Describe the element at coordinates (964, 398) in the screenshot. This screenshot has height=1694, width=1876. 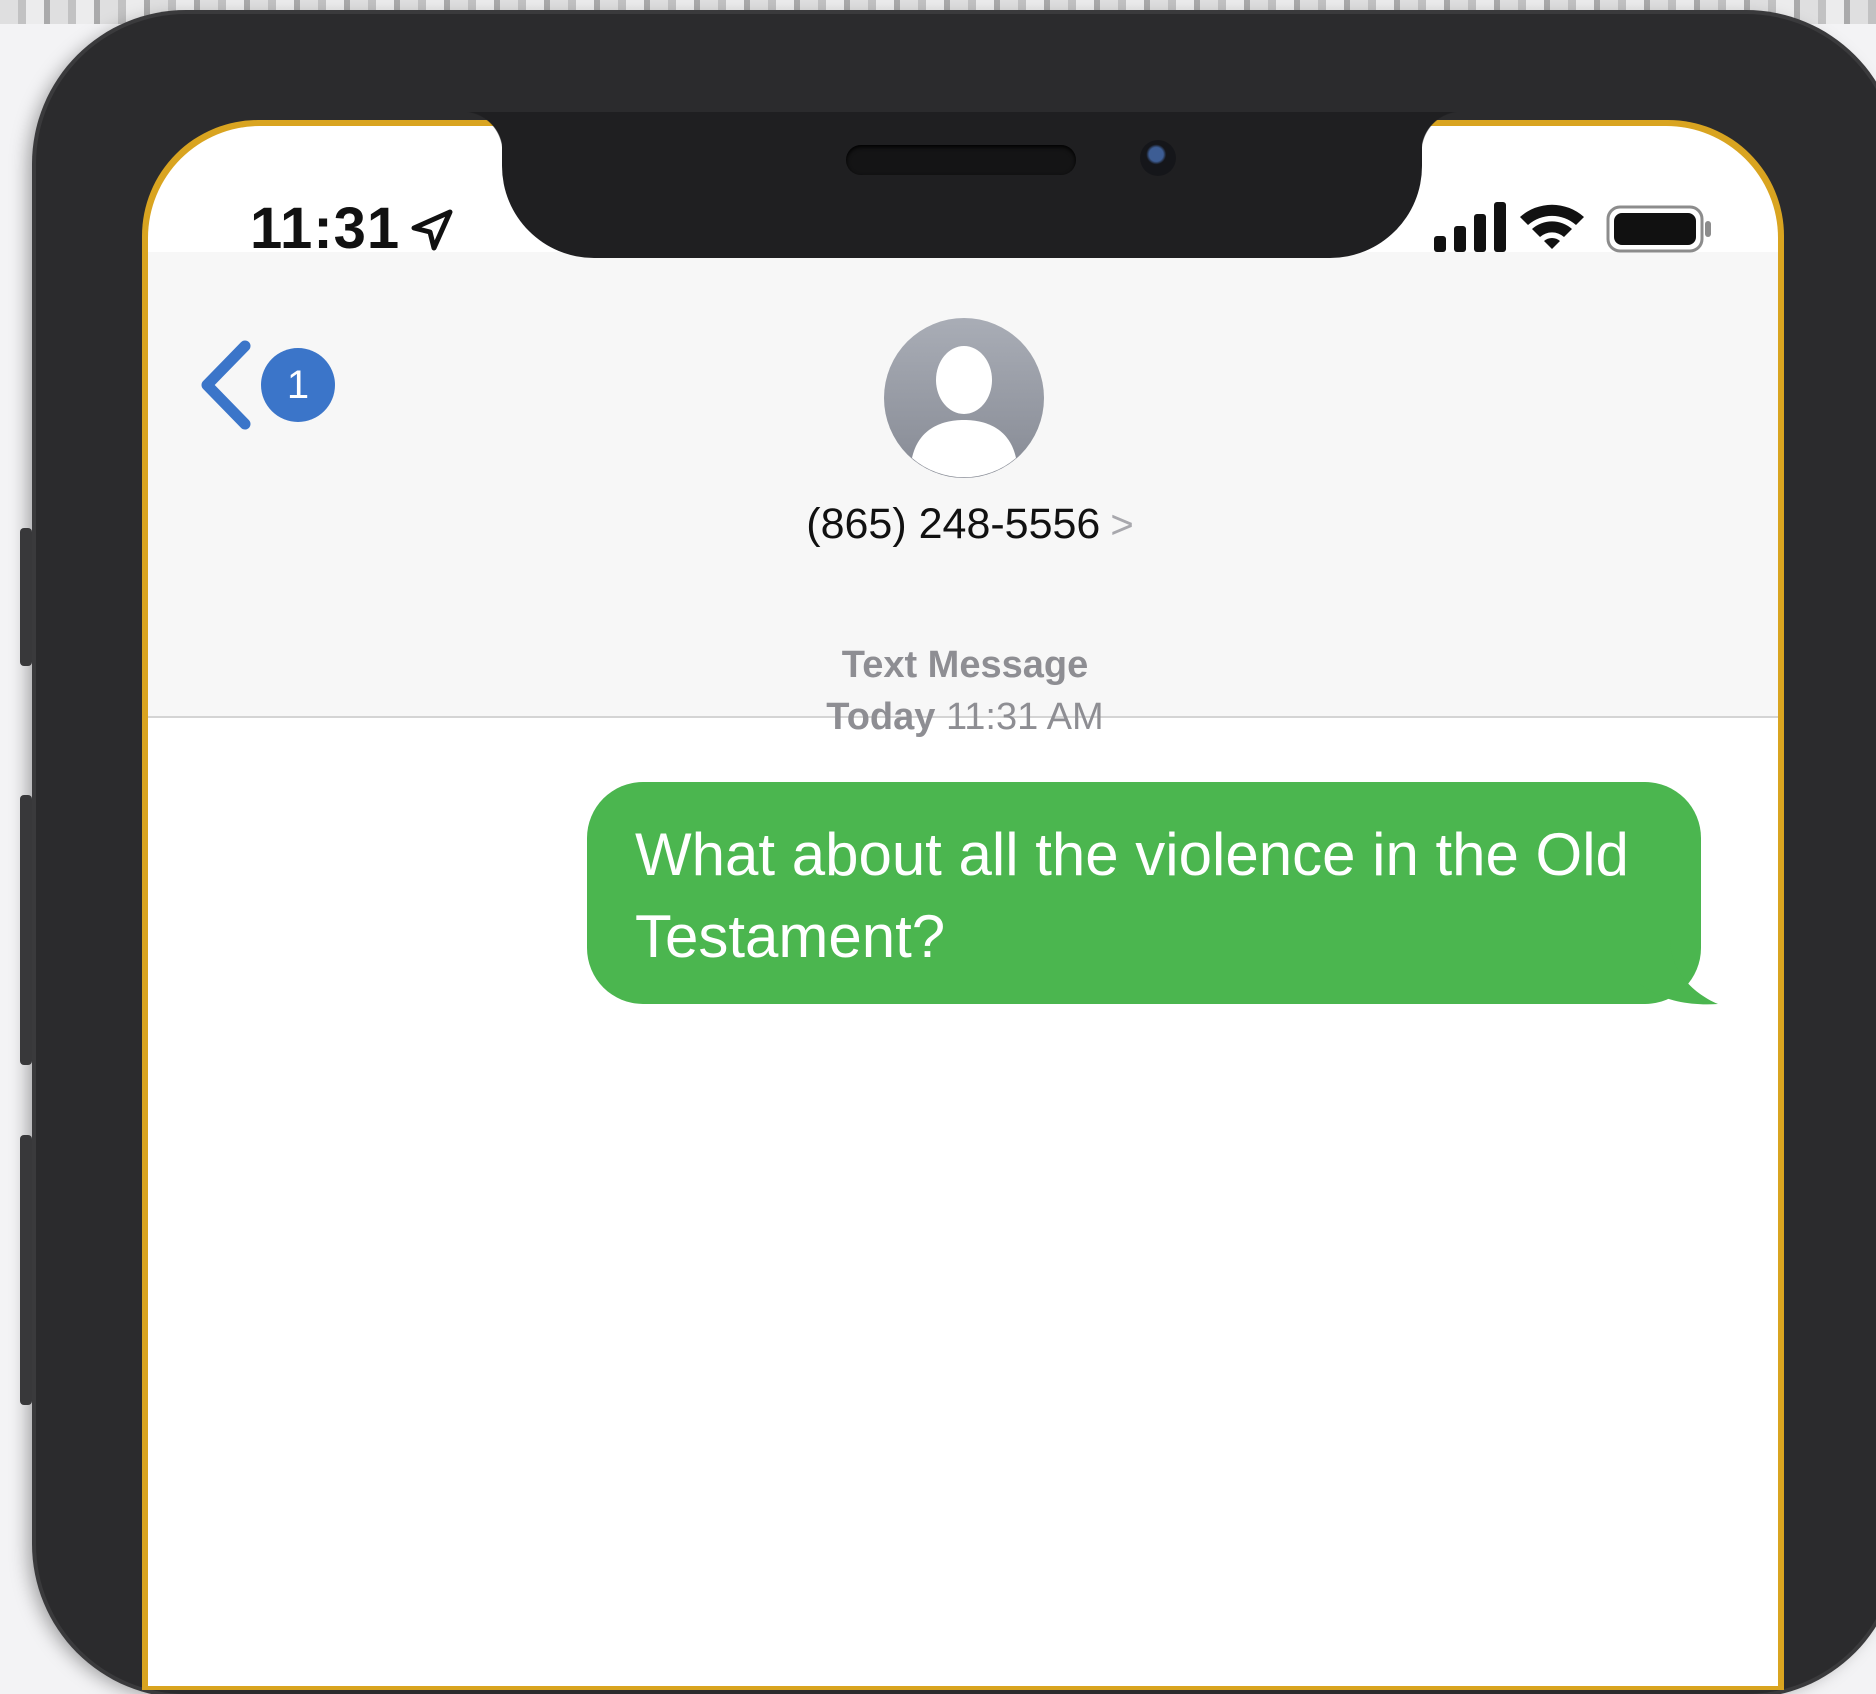
I see `contact-avatar` at that location.